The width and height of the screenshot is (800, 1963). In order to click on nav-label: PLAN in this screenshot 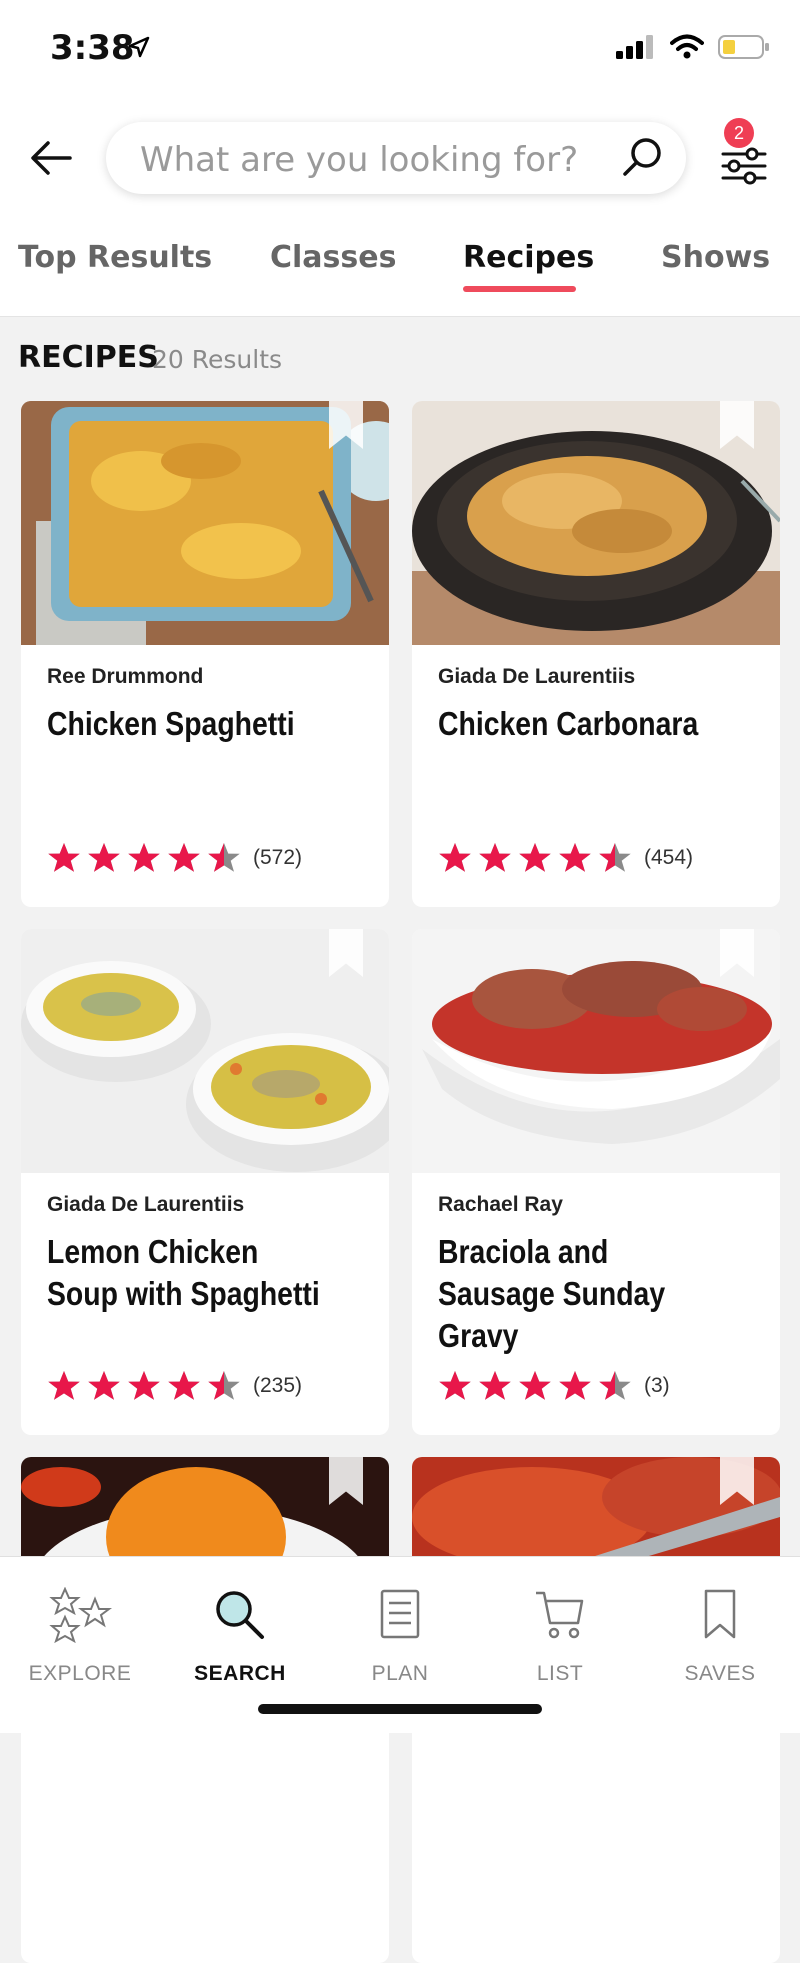, I will do `click(400, 1673)`.